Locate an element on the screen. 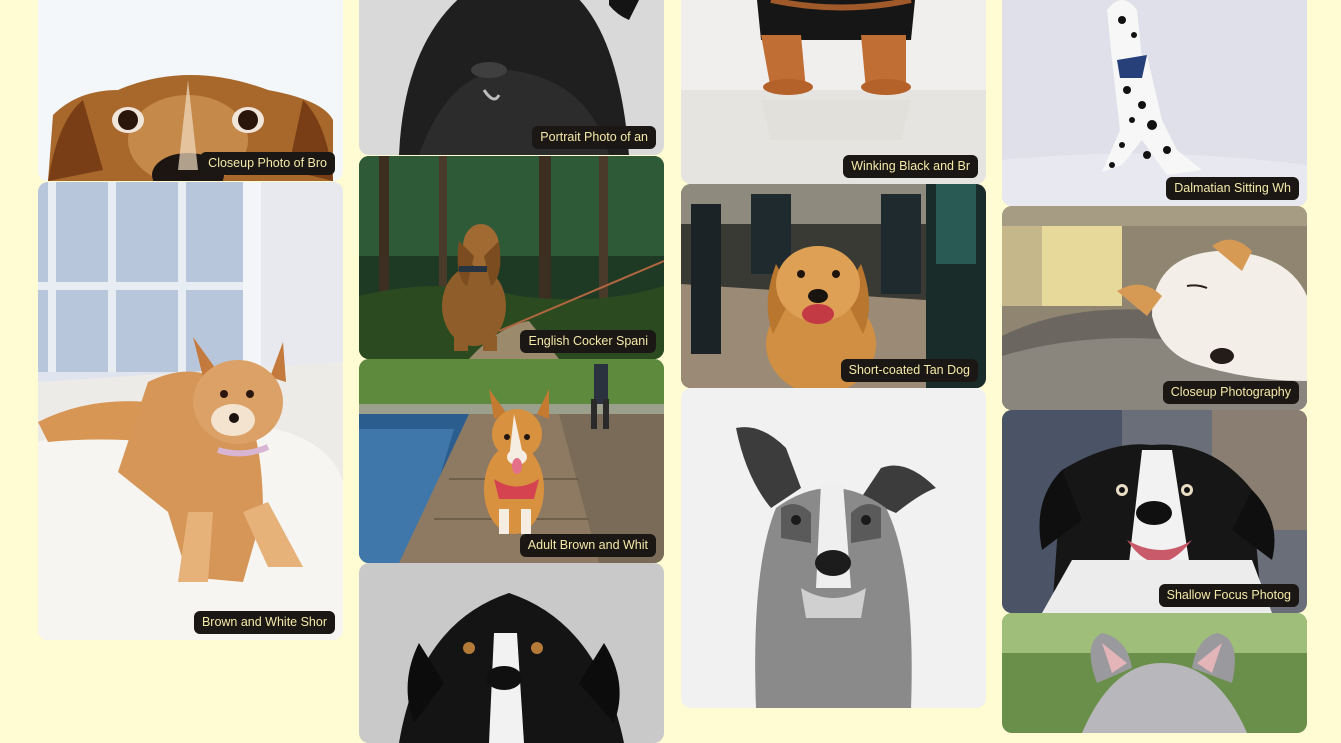 The width and height of the screenshot is (1341, 743). gallery-card: Portrait Photo of an is located at coordinates (511, 77).